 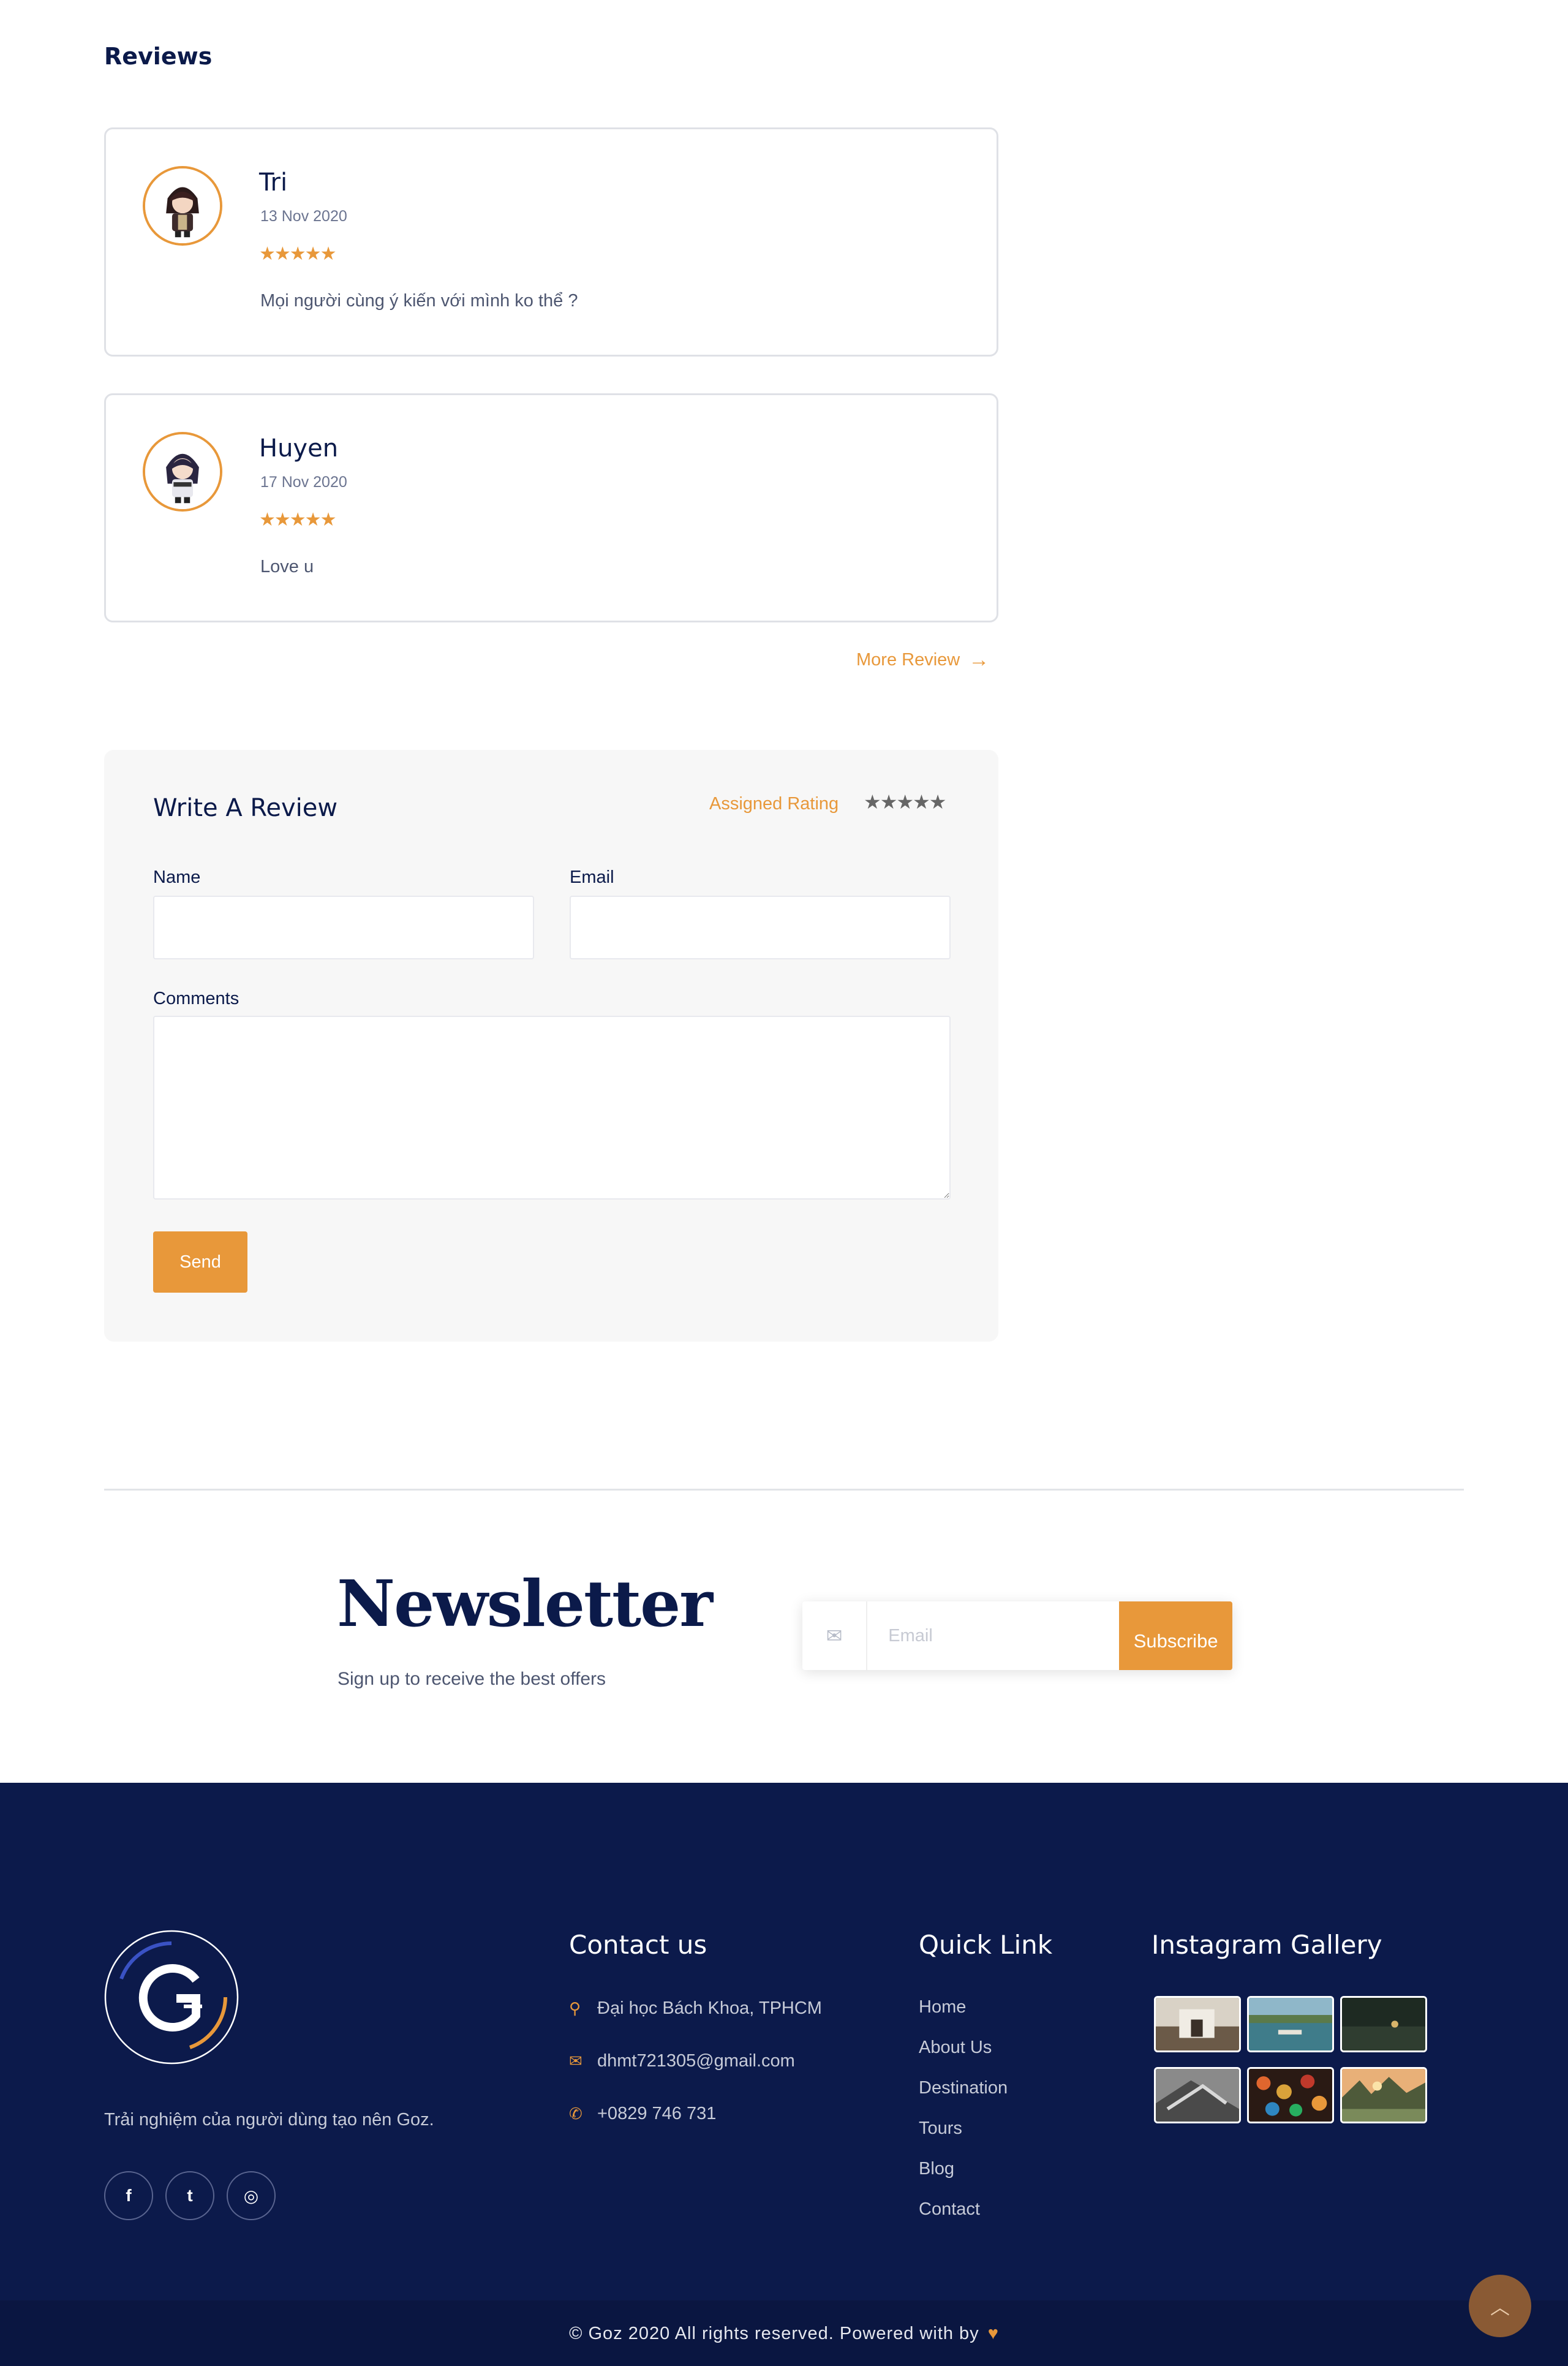 I want to click on comments-label: Comments, so click(x=196, y=998).